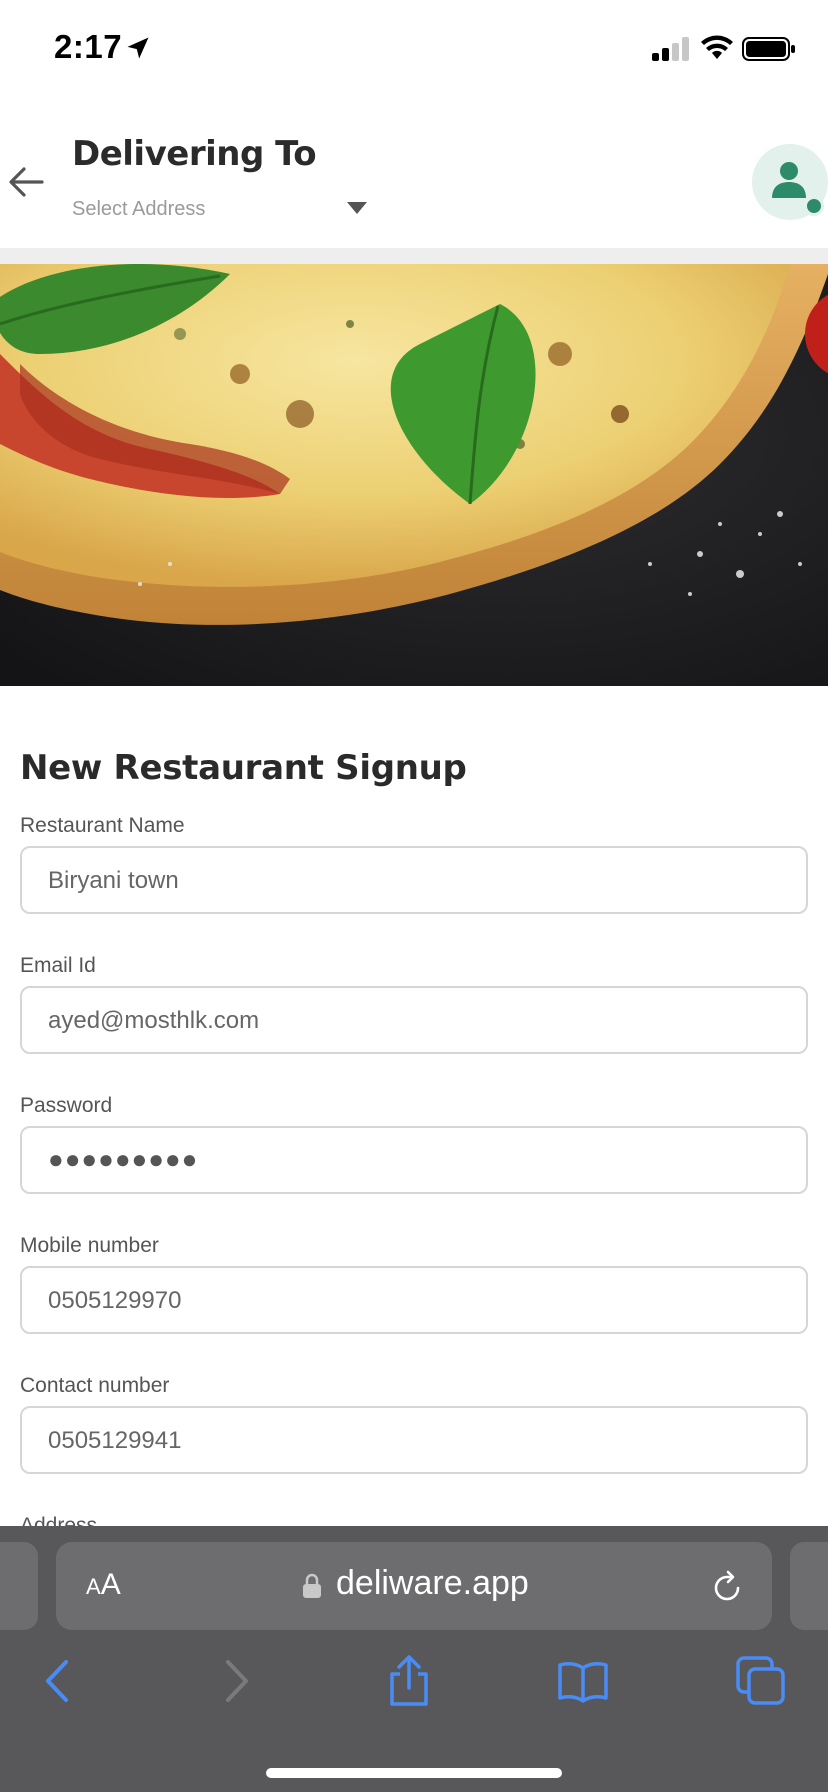  What do you see at coordinates (19, 1586) in the screenshot?
I see `previous-tab-preview` at bounding box center [19, 1586].